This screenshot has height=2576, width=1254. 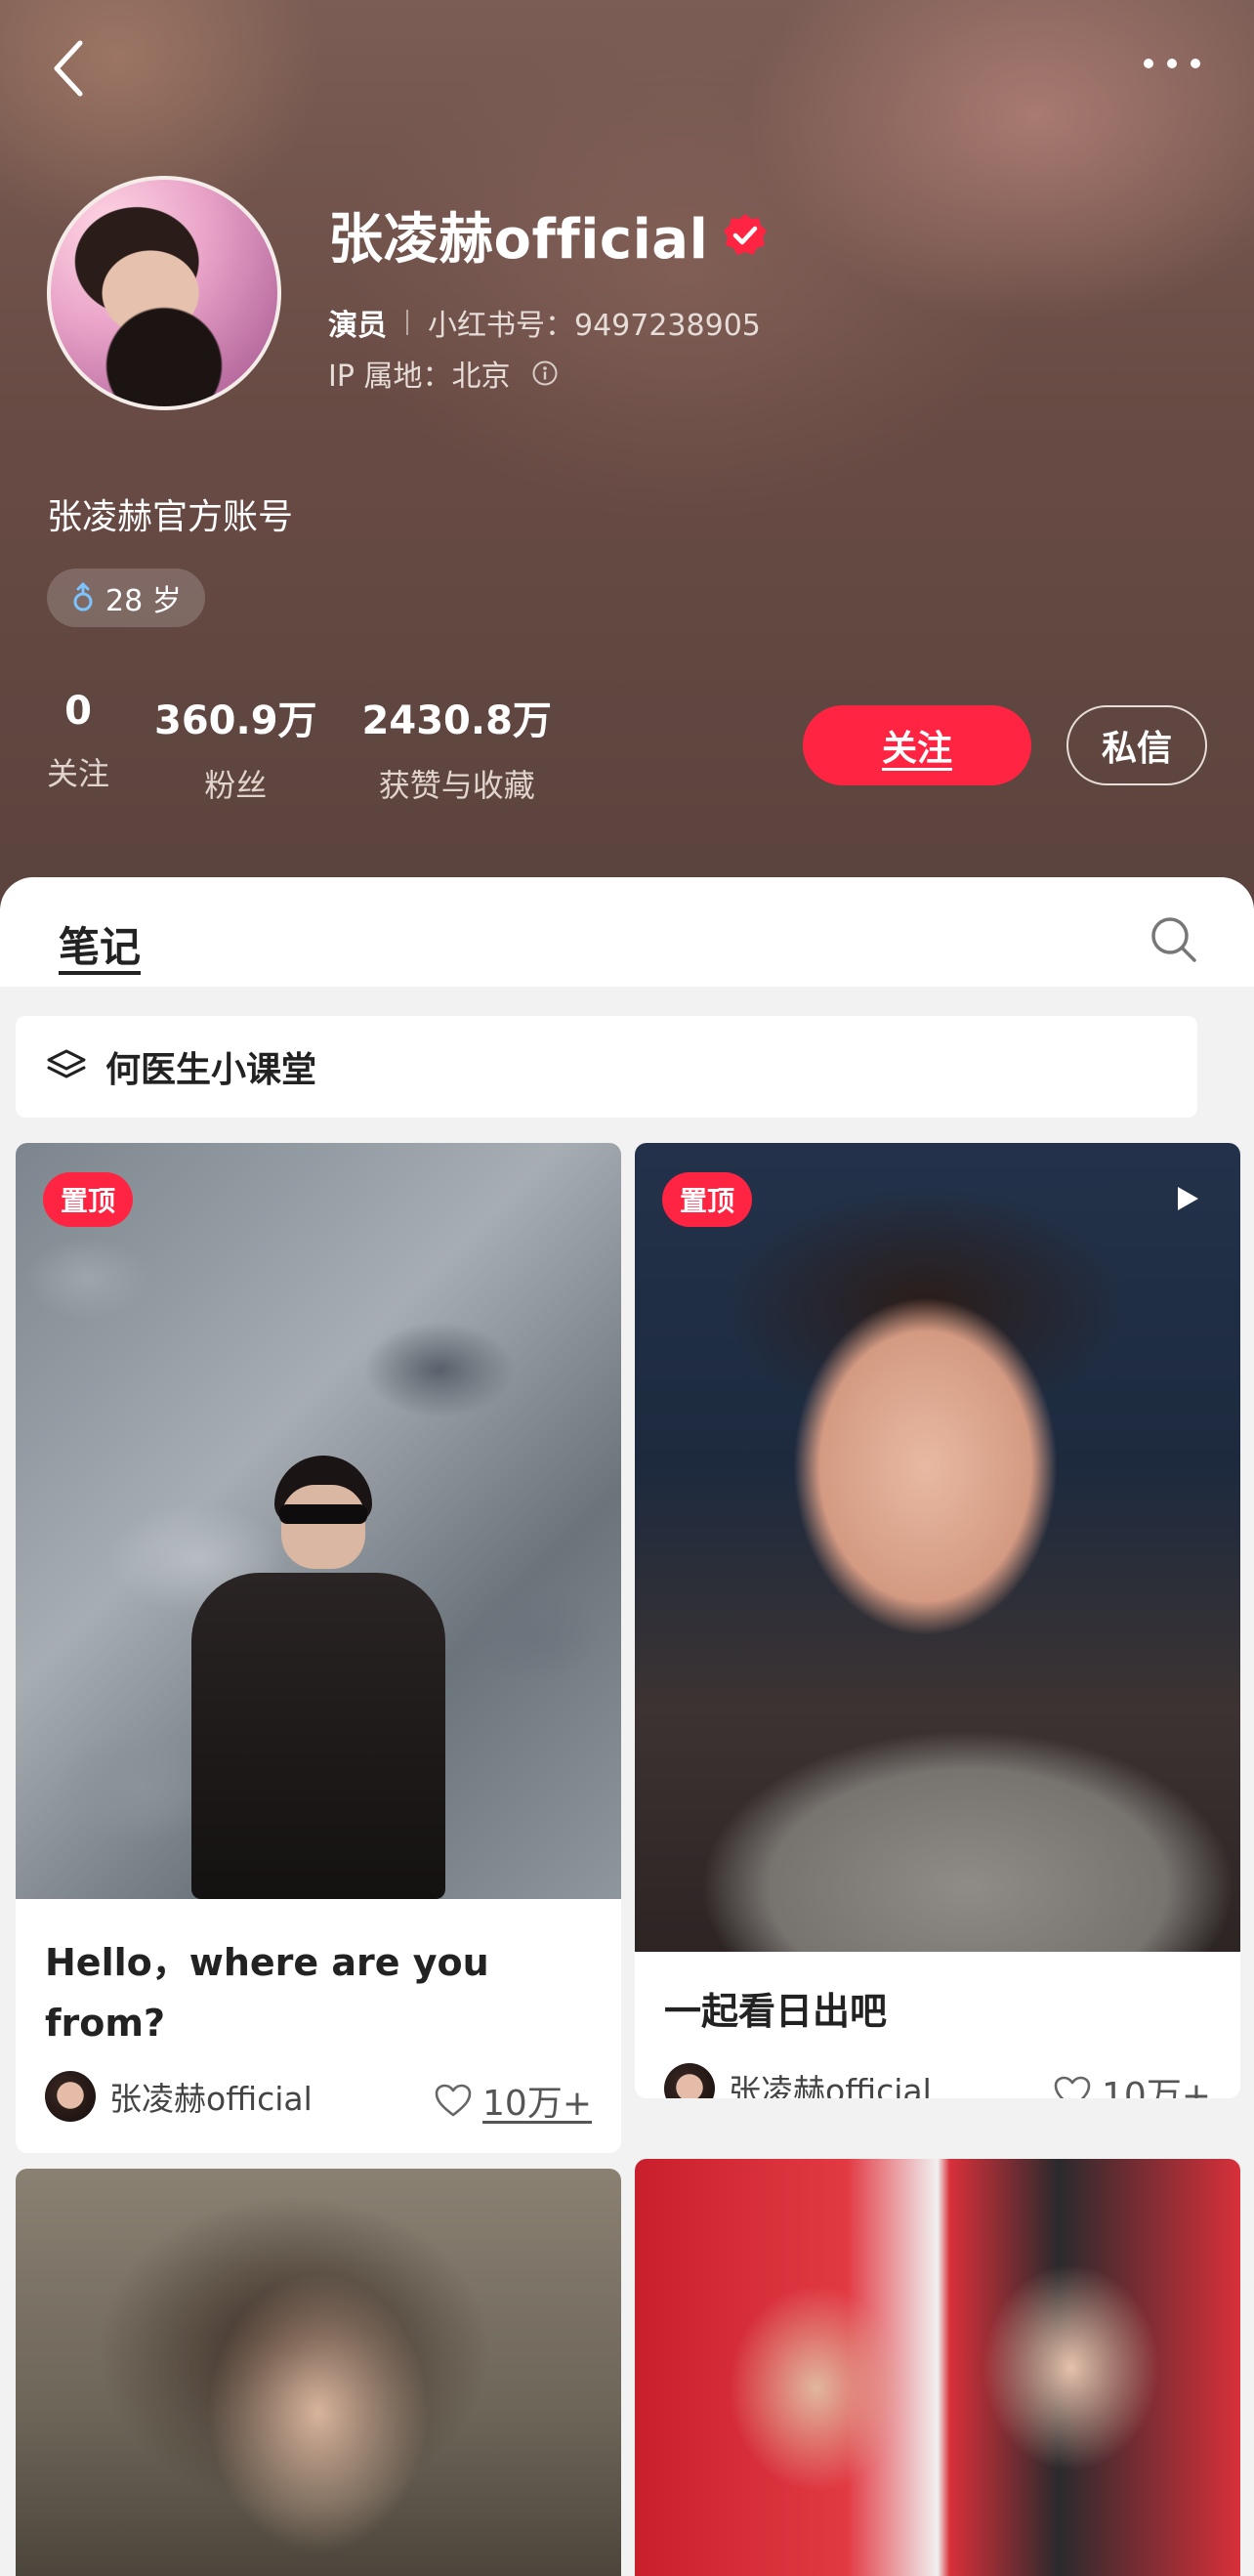 What do you see at coordinates (100, 944) in the screenshot?
I see `tab-notes: 笔记` at bounding box center [100, 944].